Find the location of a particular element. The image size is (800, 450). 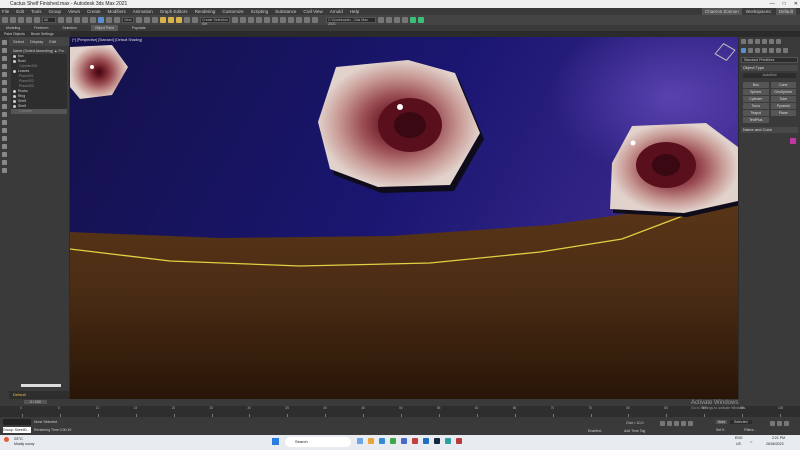

menu-customize: Customize is located at coordinates (232, 11).